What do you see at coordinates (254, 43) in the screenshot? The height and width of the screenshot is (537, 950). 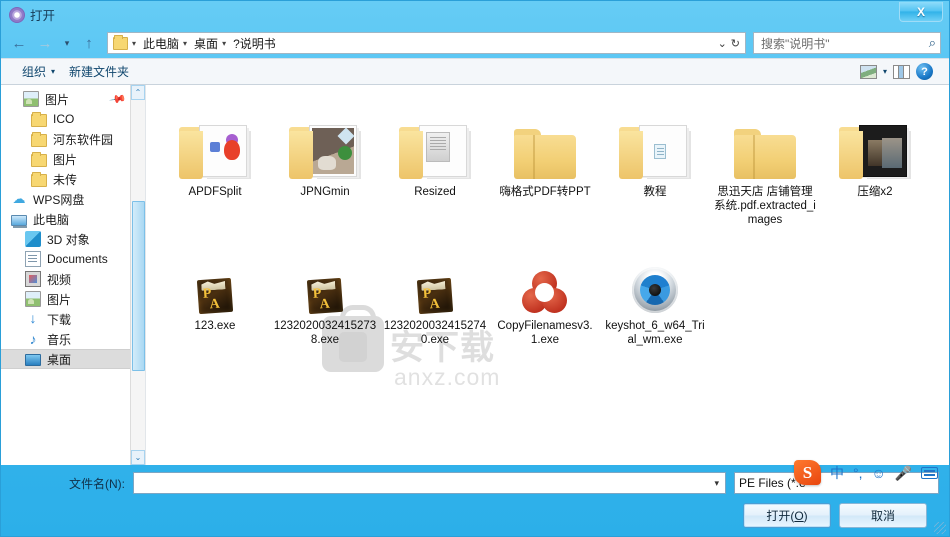 I see `breadcrumb-item-2: ?说明书` at bounding box center [254, 43].